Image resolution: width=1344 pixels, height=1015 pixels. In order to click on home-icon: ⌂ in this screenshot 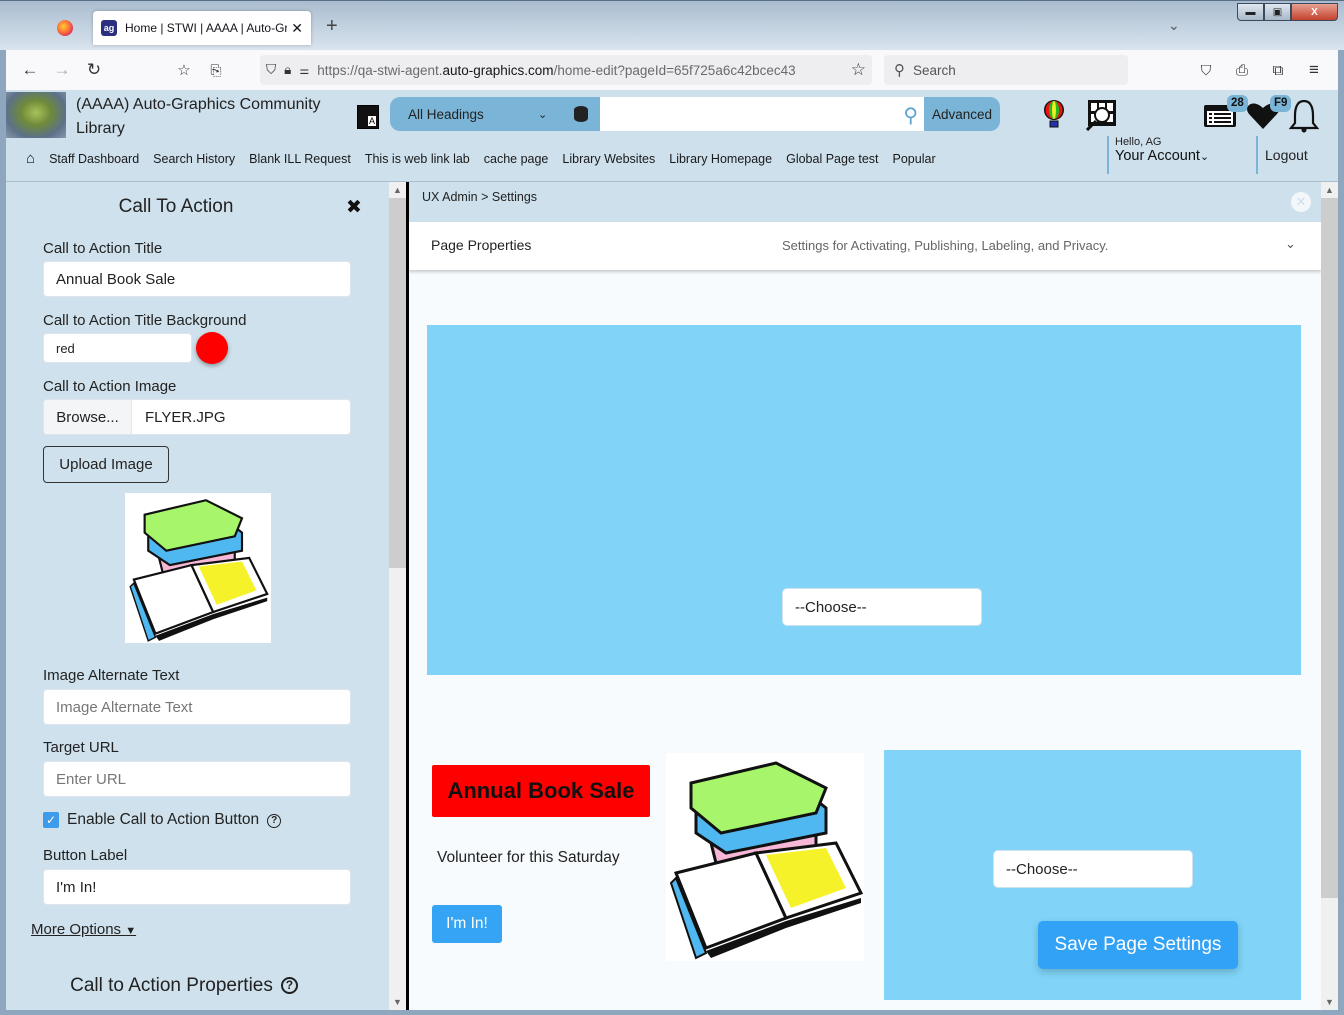, I will do `click(30, 158)`.